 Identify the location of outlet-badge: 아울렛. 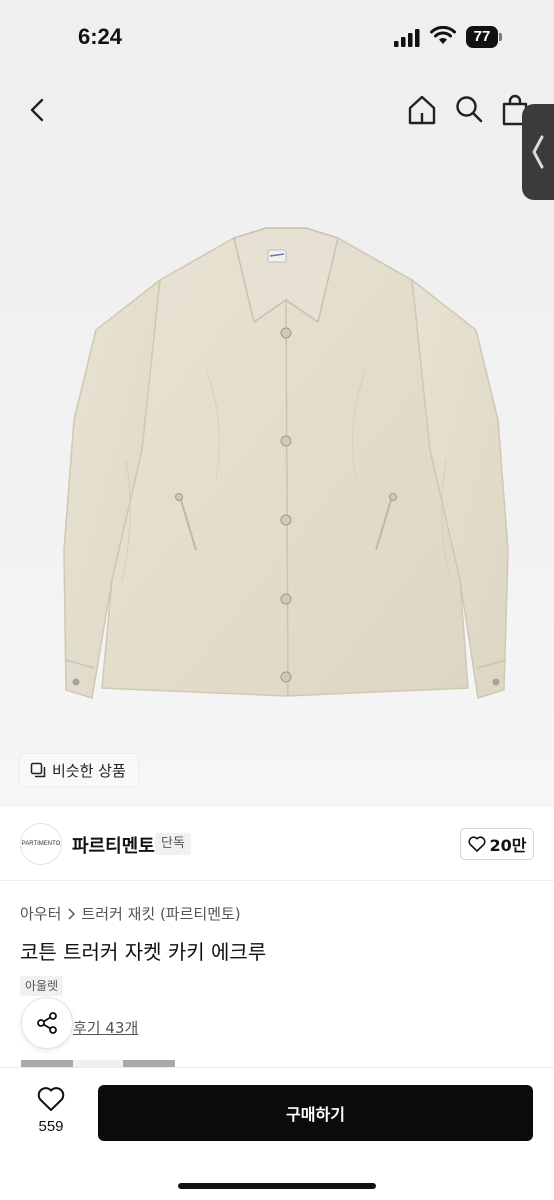
(42, 986).